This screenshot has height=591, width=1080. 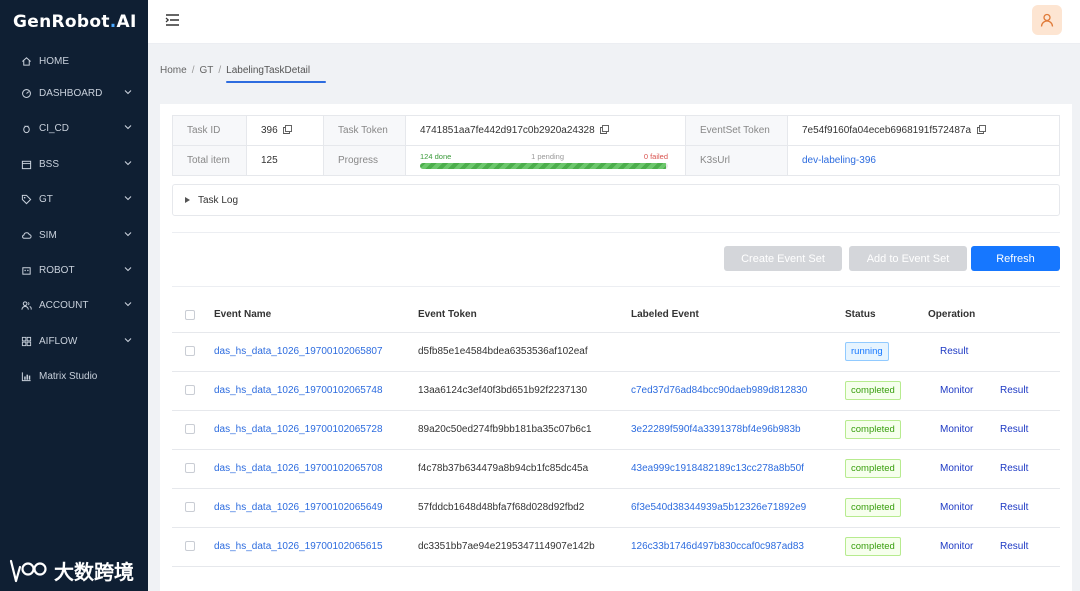 What do you see at coordinates (28, 570) in the screenshot?
I see `watermark-logo-icon` at bounding box center [28, 570].